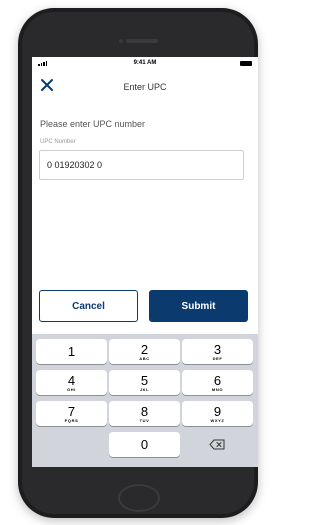  What do you see at coordinates (71, 389) in the screenshot?
I see `key-letters: GHI` at bounding box center [71, 389].